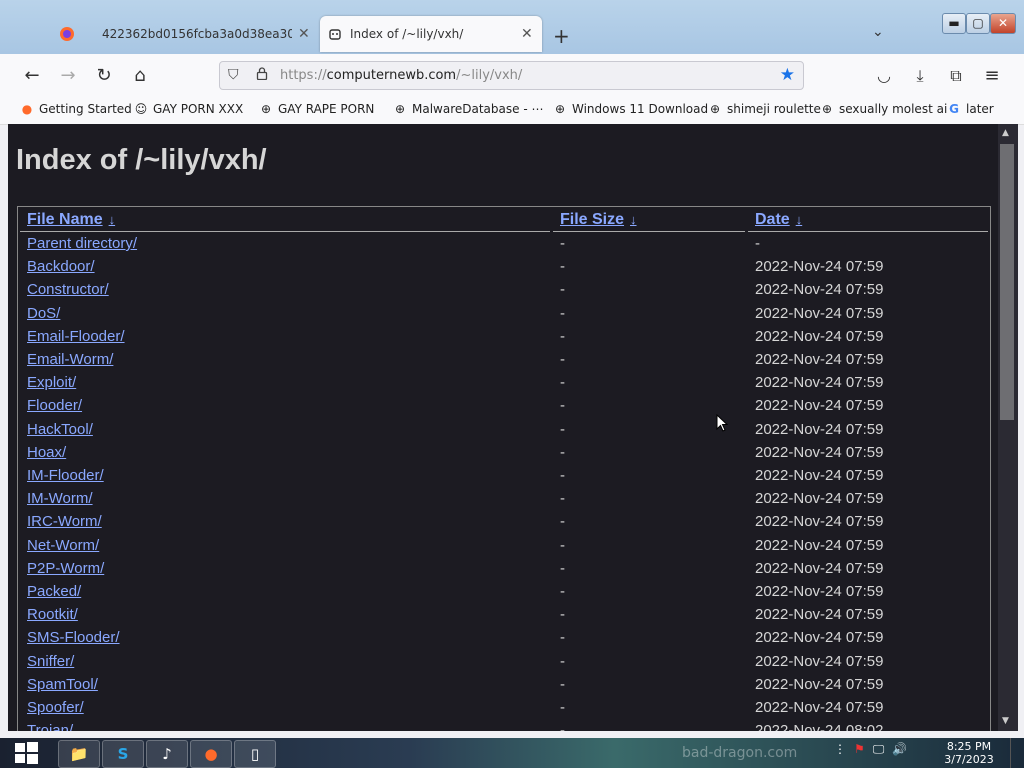  Describe the element at coordinates (68, 289) in the screenshot. I see `file-link: Constructor/` at that location.